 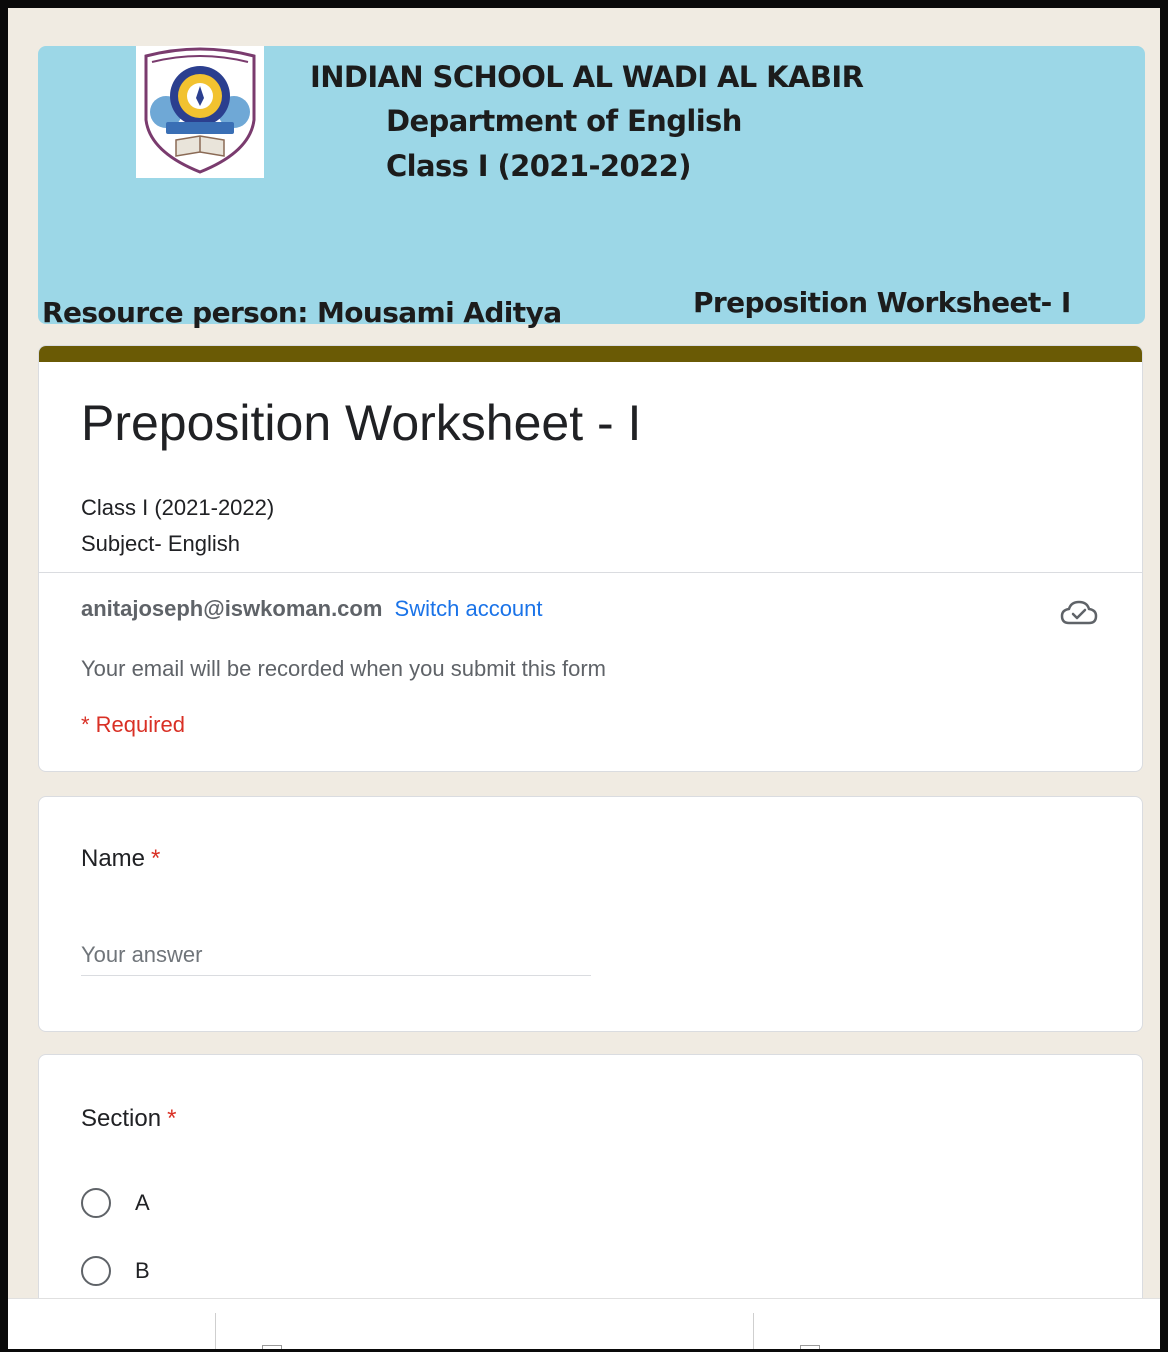 What do you see at coordinates (142, 1270) in the screenshot?
I see `option-label: B` at bounding box center [142, 1270].